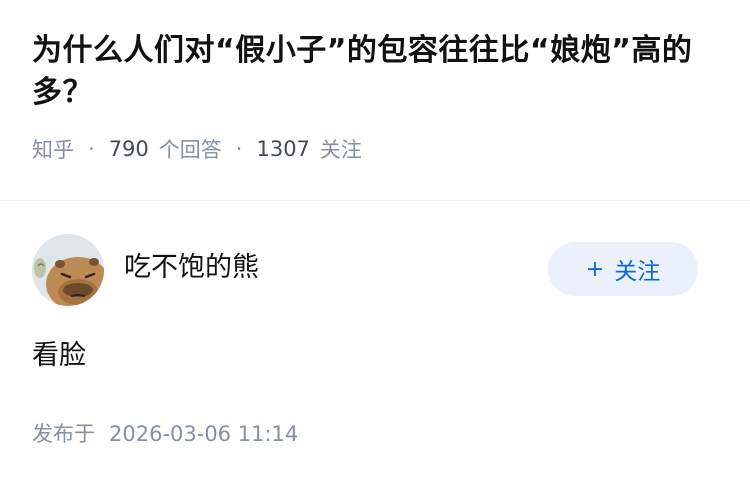 The image size is (750, 484). What do you see at coordinates (59, 356) in the screenshot?
I see `answer-content: 看脸` at bounding box center [59, 356].